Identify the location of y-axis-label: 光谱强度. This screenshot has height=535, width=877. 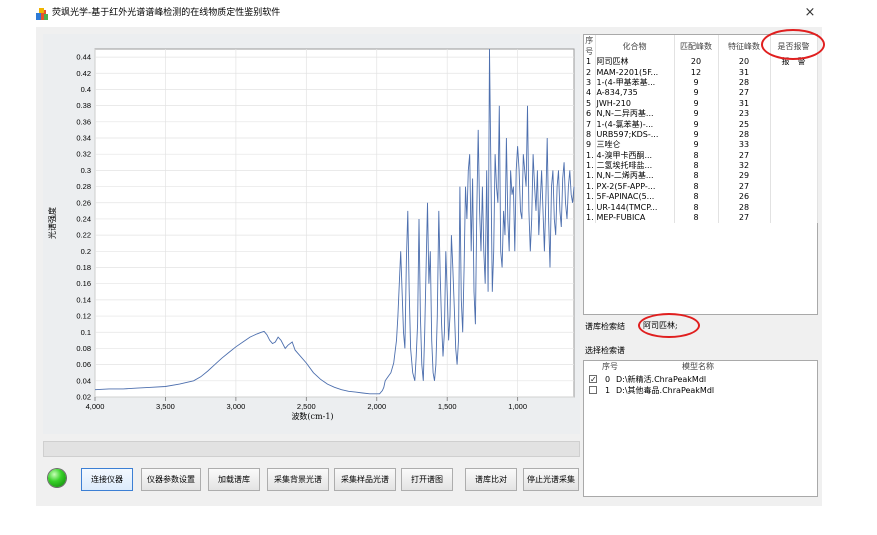
(52, 223).